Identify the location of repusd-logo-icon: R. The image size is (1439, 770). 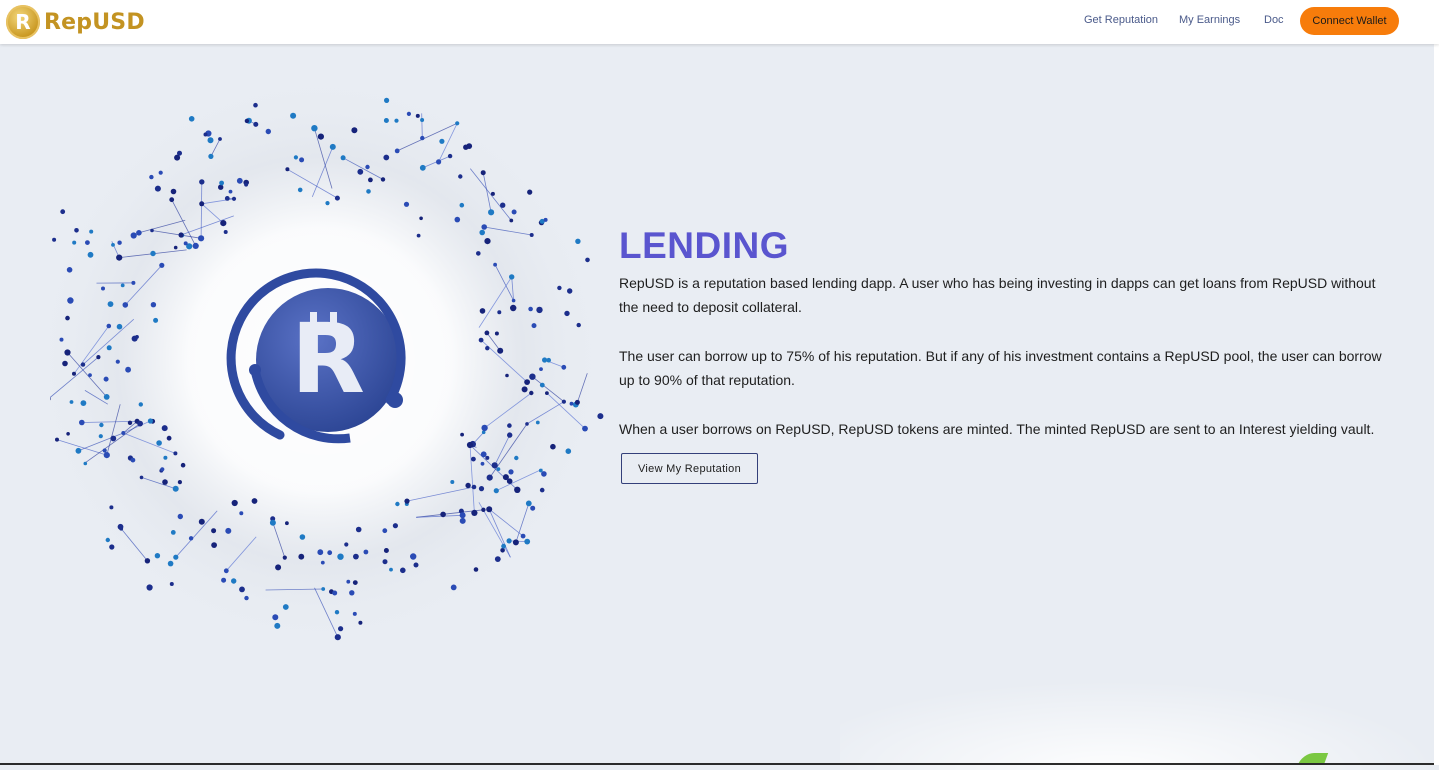
(23, 22).